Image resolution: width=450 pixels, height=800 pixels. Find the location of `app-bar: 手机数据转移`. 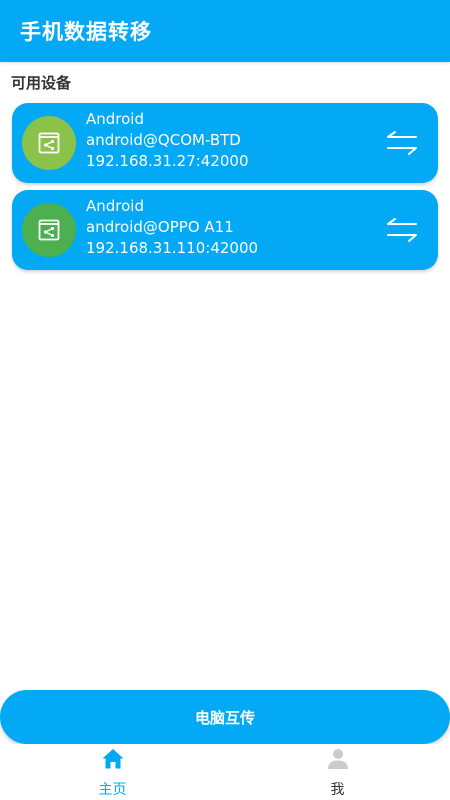

app-bar: 手机数据转移 is located at coordinates (225, 31).